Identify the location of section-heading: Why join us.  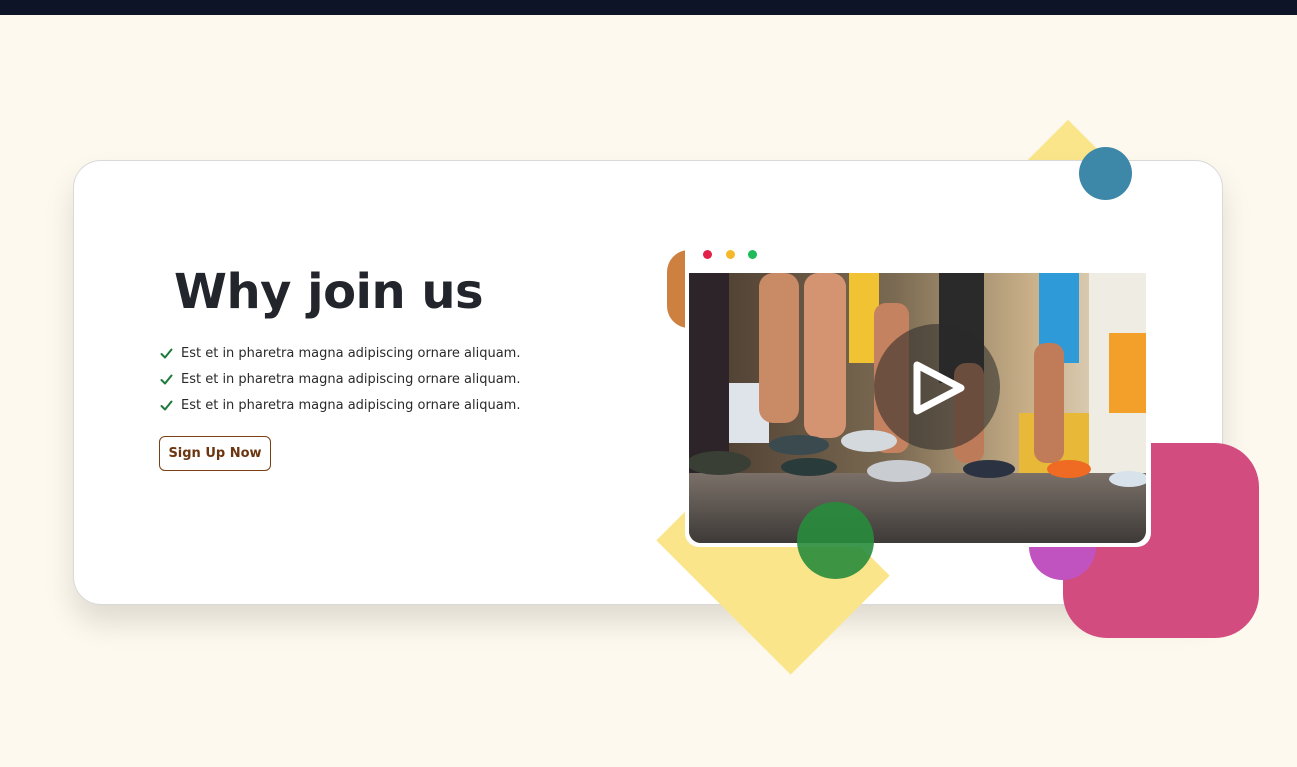
(329, 292).